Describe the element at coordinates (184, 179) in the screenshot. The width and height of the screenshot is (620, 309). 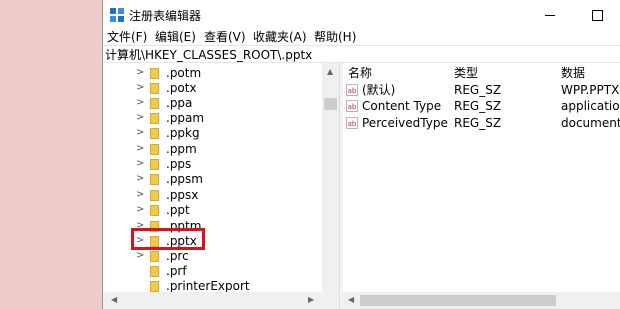
I see `tree-item-label: .ppsm` at that location.